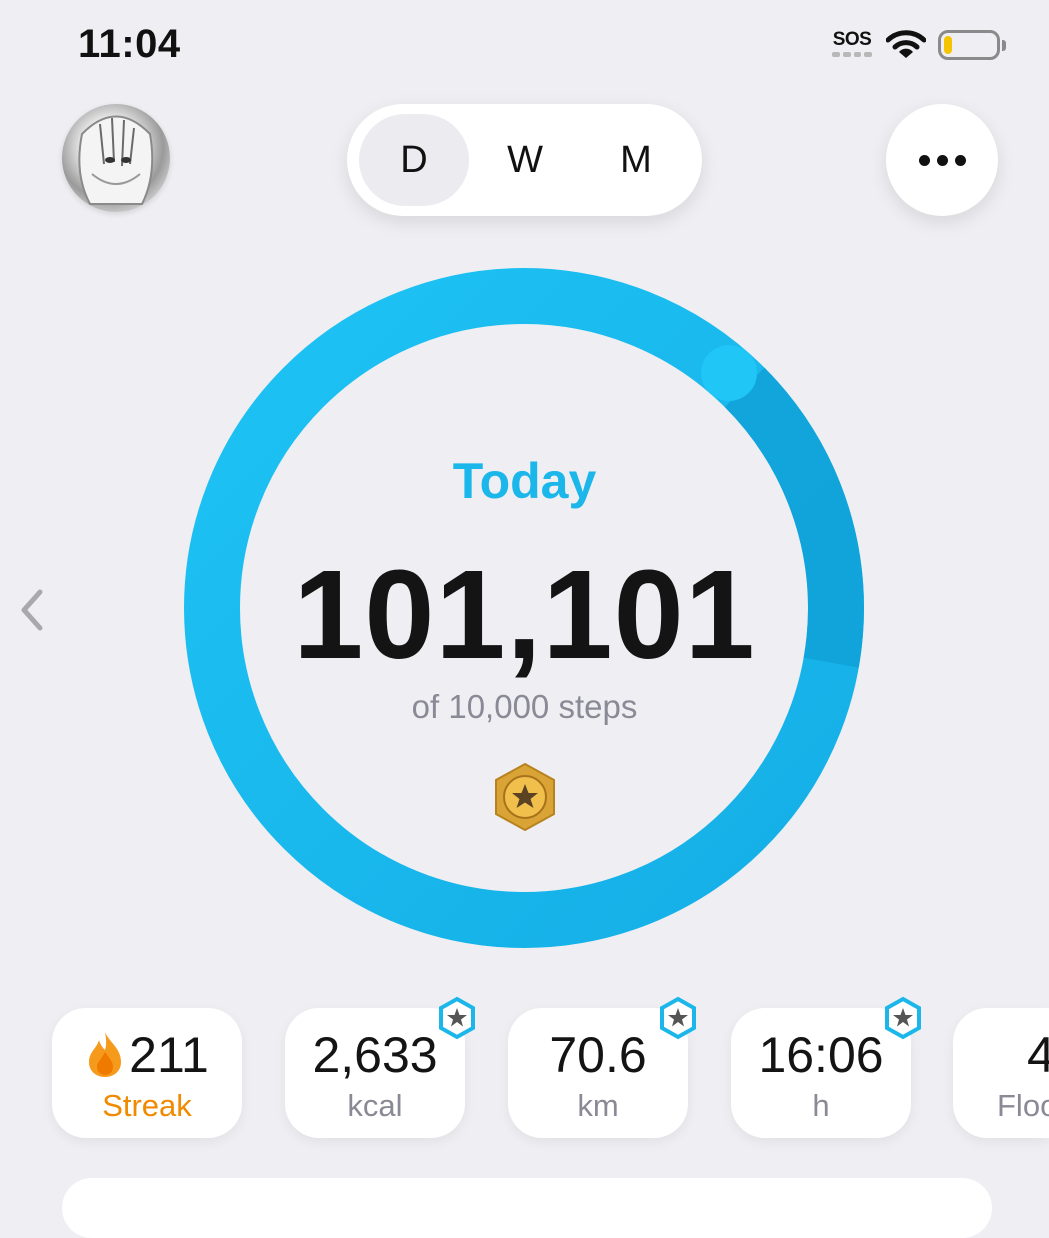 This screenshot has height=1238, width=1049. I want to click on distance-label: km, so click(598, 1105).